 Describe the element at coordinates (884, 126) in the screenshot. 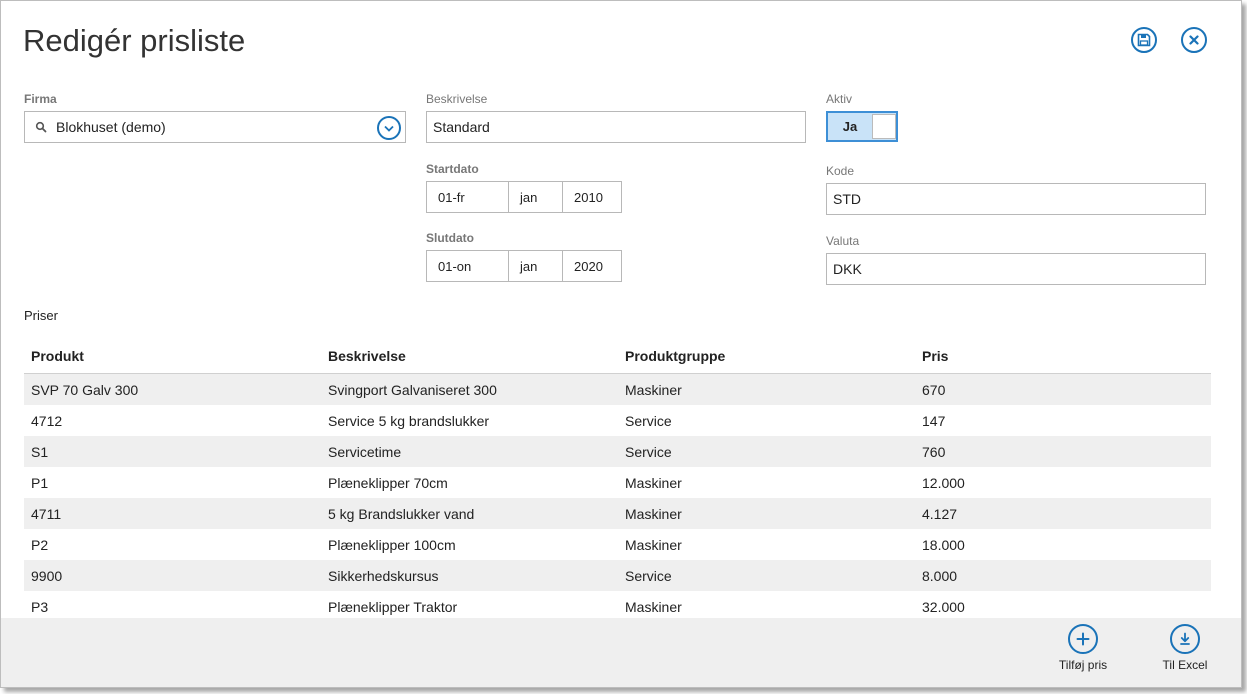

I see `aktiv-toggle-knob` at that location.